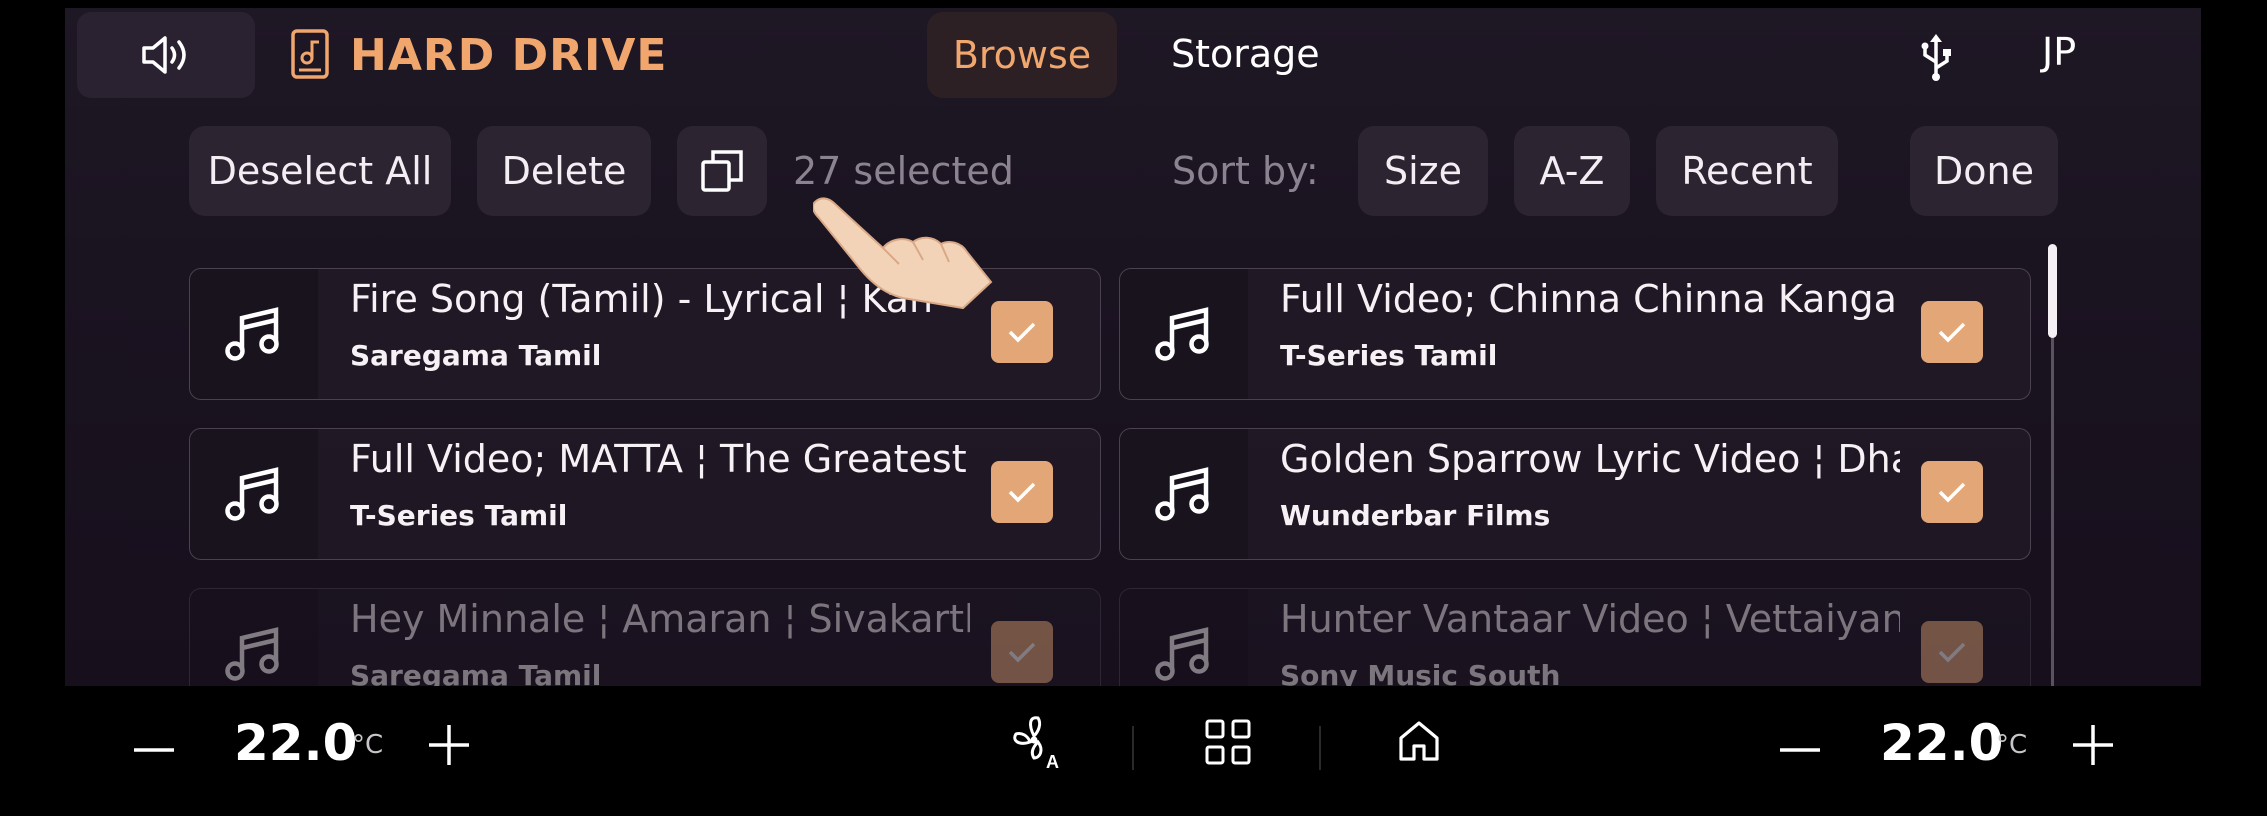 The width and height of the screenshot is (2267, 816). What do you see at coordinates (1590, 299) in the screenshot?
I see `track-title: Full Video; Chinna Chinna Kangal` at bounding box center [1590, 299].